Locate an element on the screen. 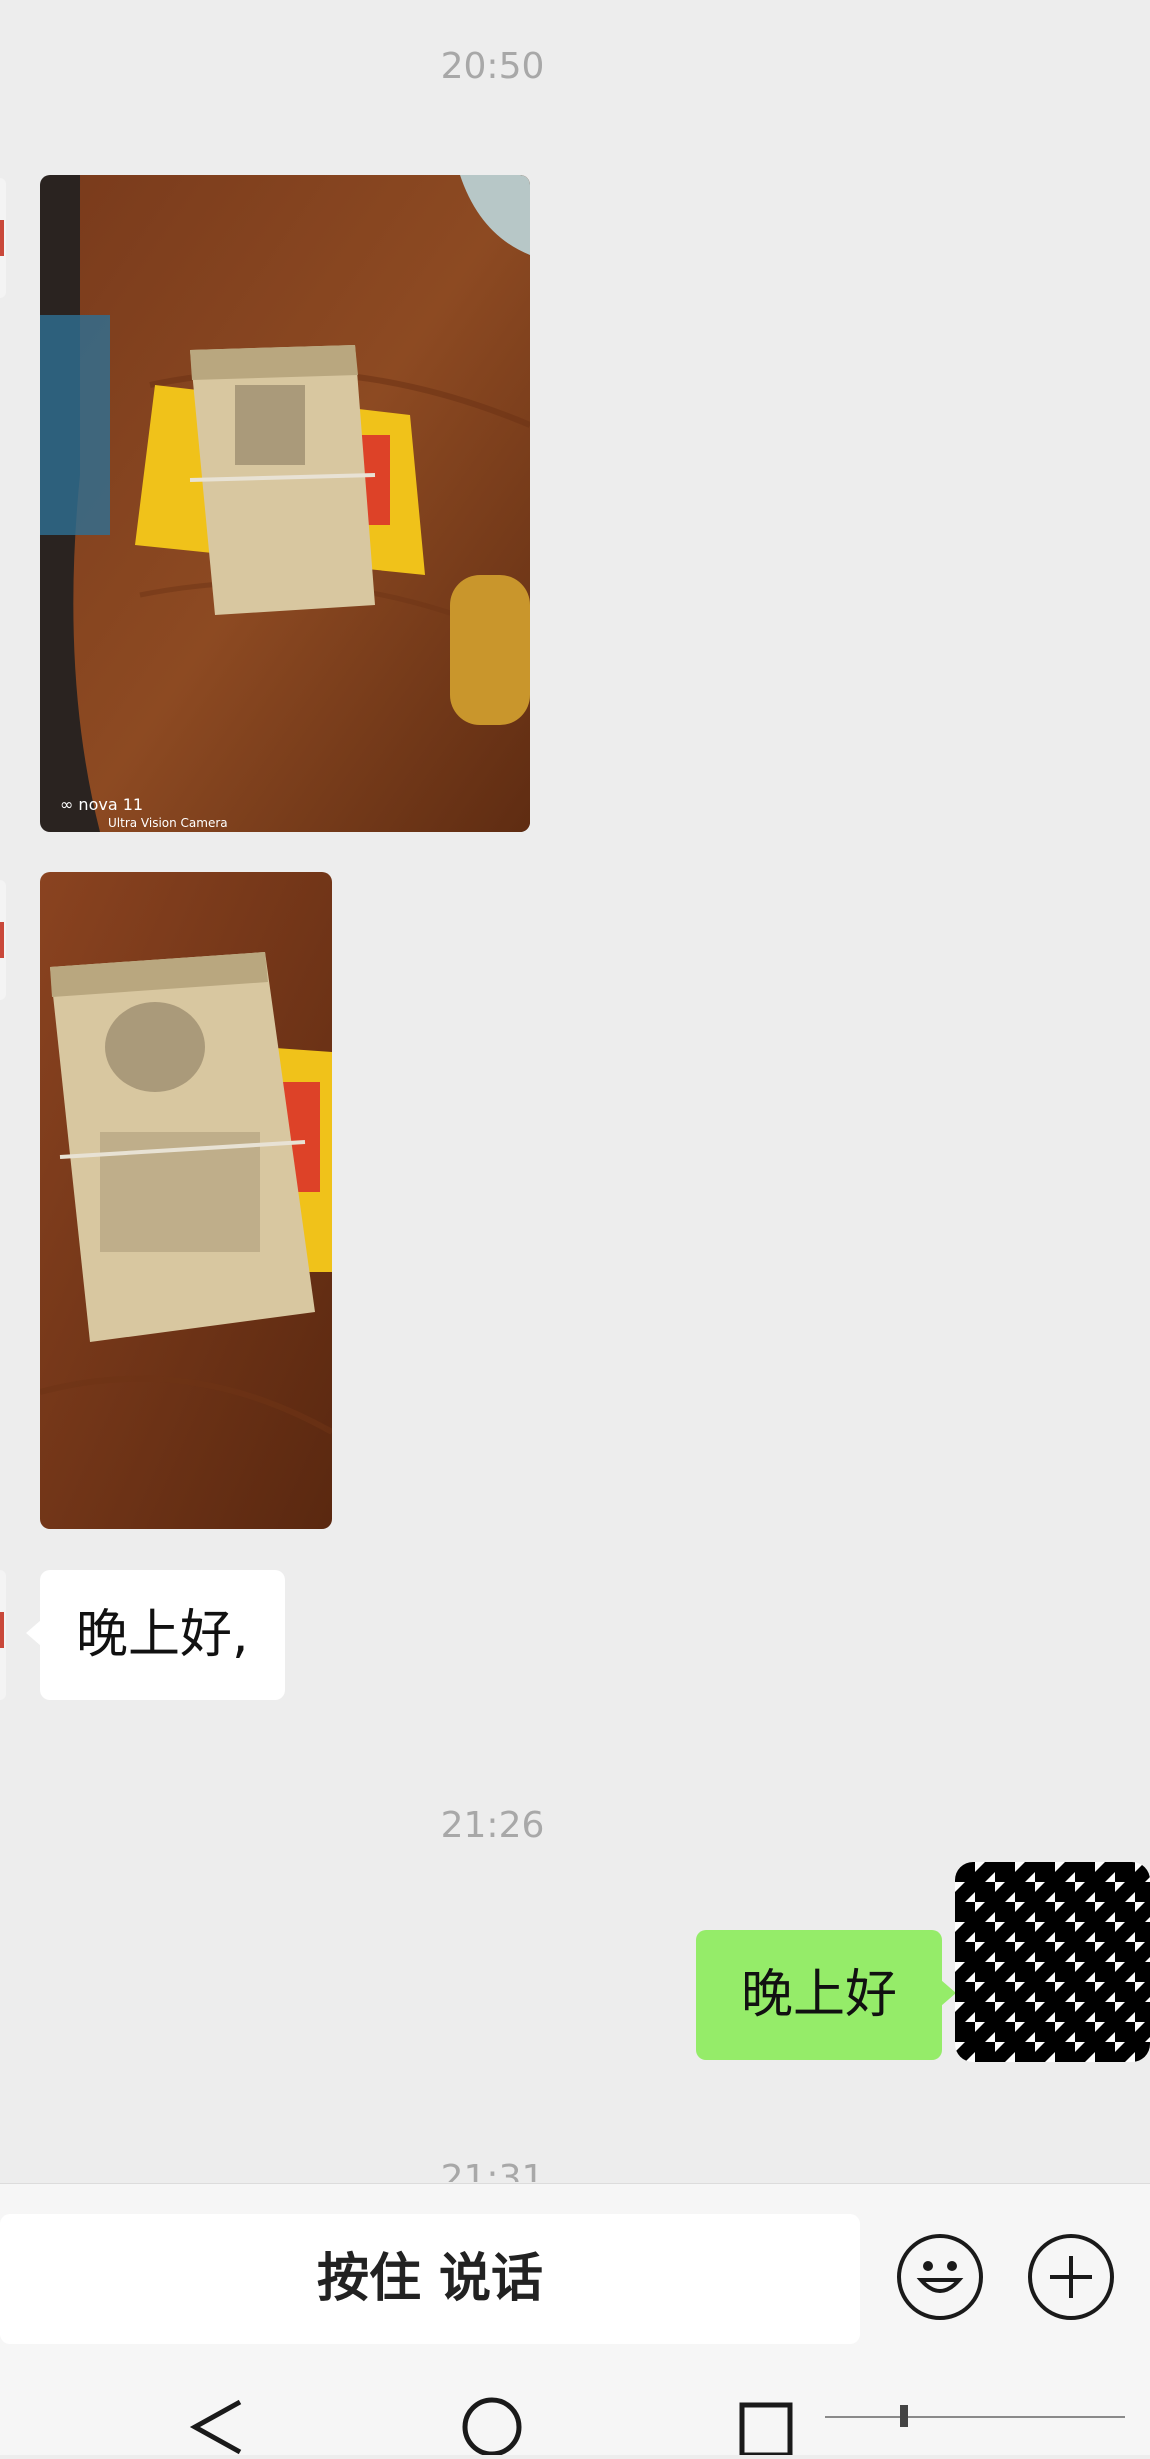 The image size is (1150, 2459). incoming-message-bubble: 晚上好, is located at coordinates (155, 1635).